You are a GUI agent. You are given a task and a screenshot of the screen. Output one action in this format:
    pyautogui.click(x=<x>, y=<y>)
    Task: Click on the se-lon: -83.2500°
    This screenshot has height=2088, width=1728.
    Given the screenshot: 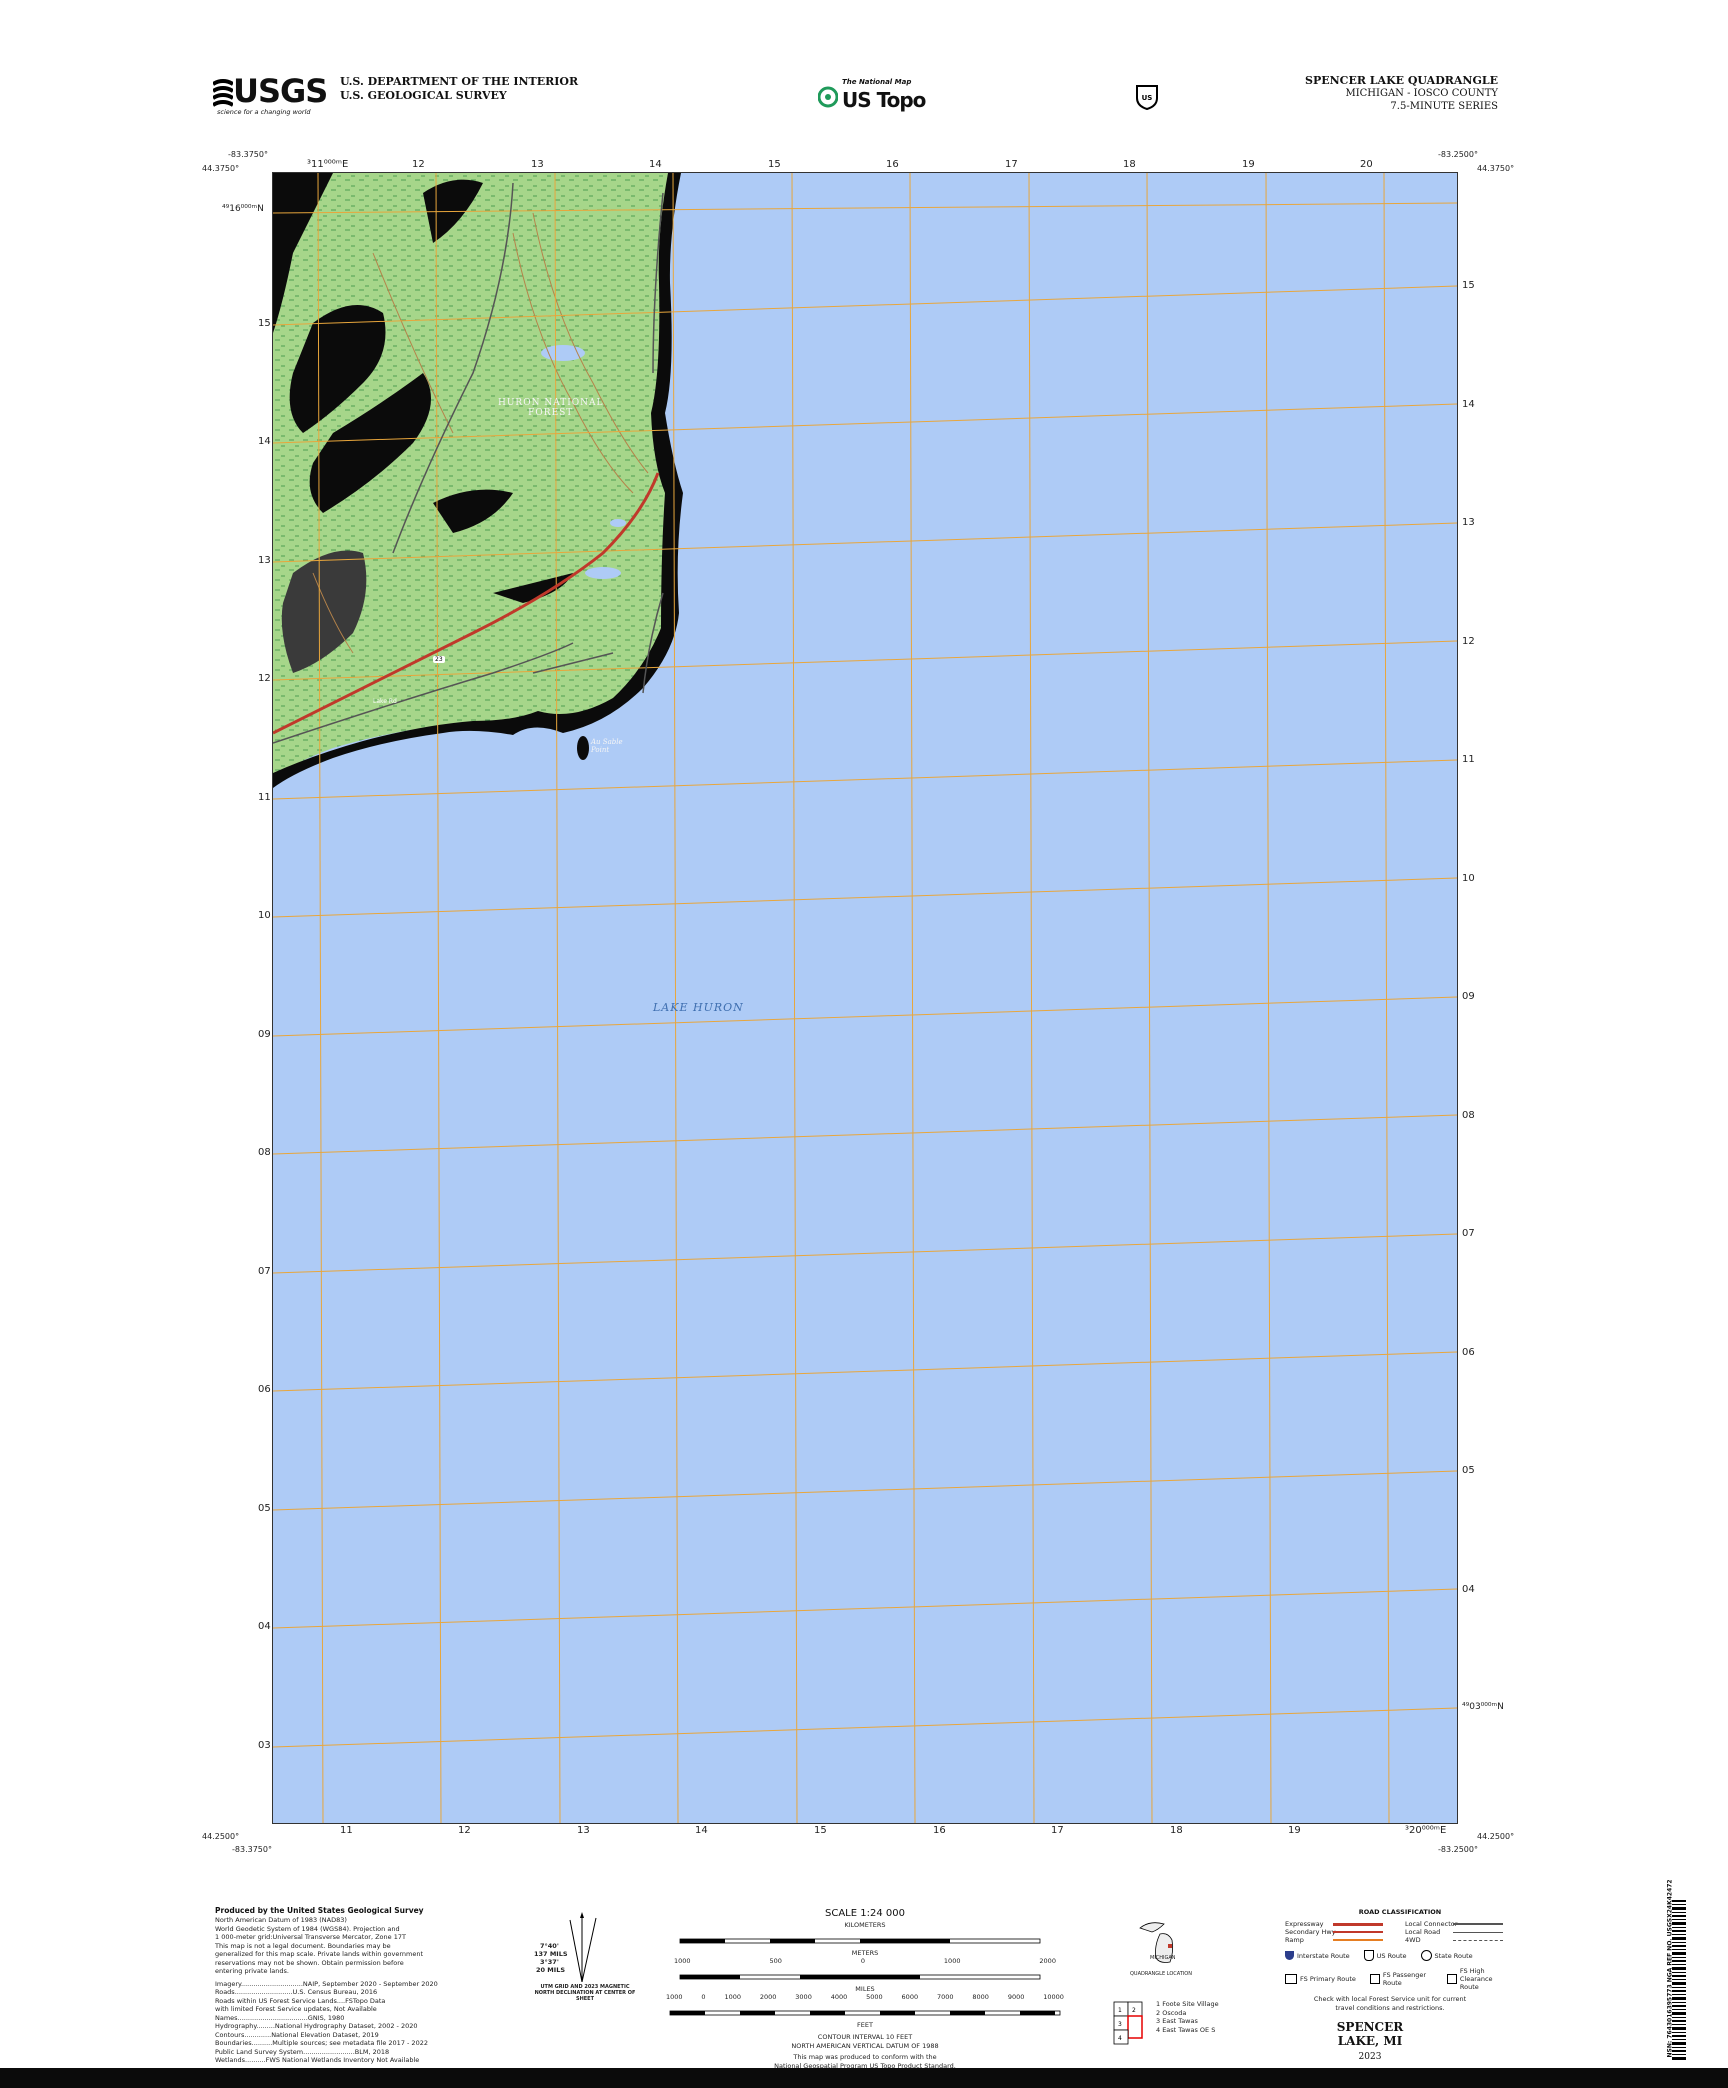 What is the action you would take?
    pyautogui.click(x=1458, y=1849)
    